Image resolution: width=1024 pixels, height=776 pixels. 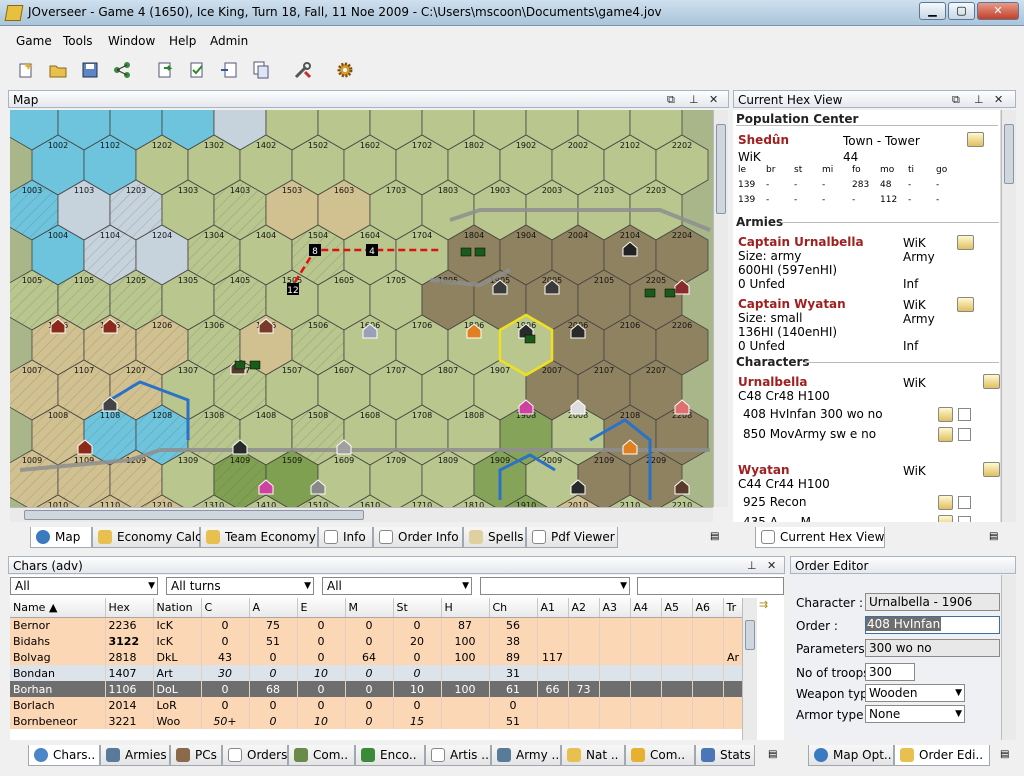 What do you see at coordinates (932, 648) in the screenshot?
I see `params-field: 300 wo no` at bounding box center [932, 648].